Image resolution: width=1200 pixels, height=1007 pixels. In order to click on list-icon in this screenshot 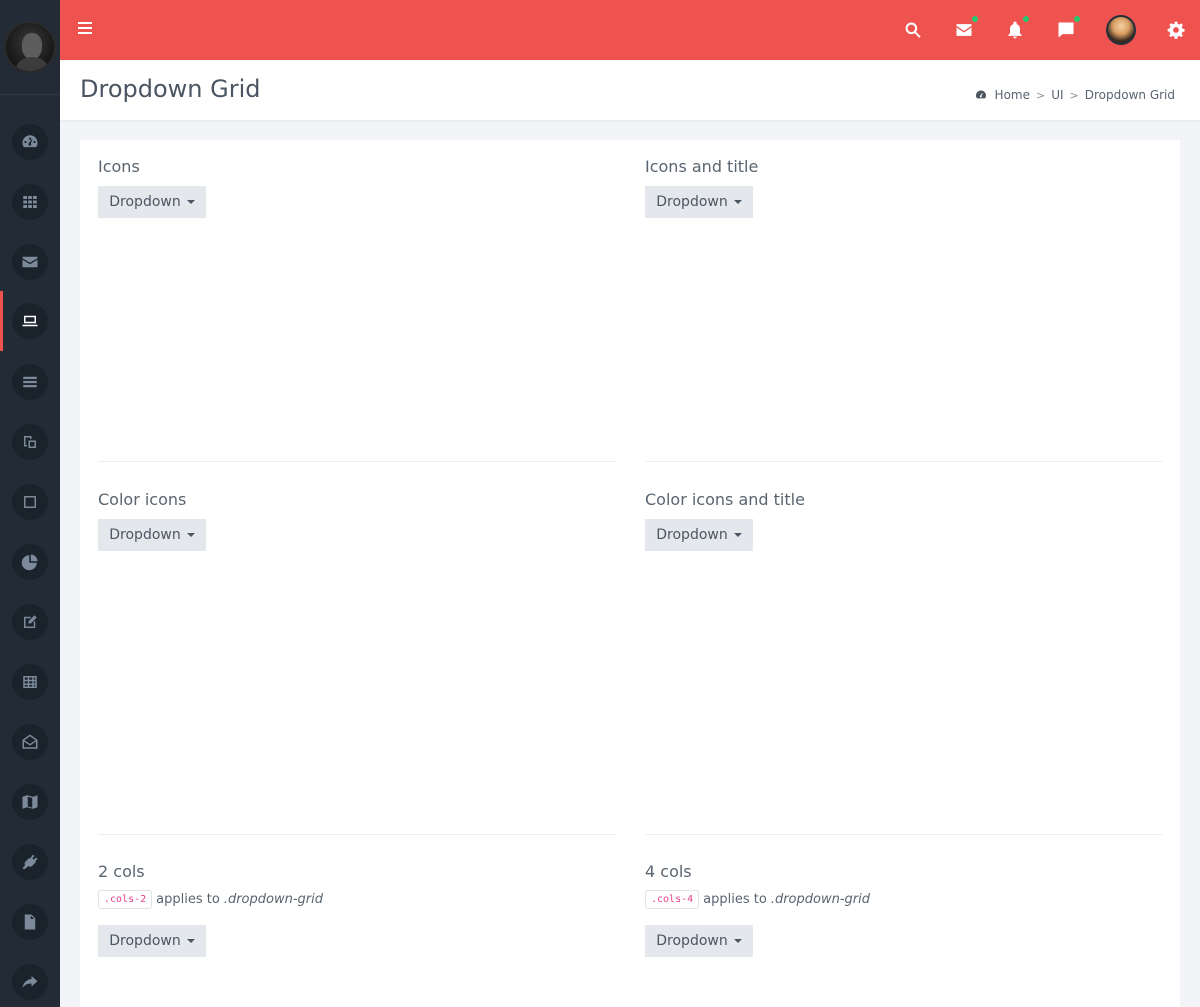, I will do `click(30, 382)`.